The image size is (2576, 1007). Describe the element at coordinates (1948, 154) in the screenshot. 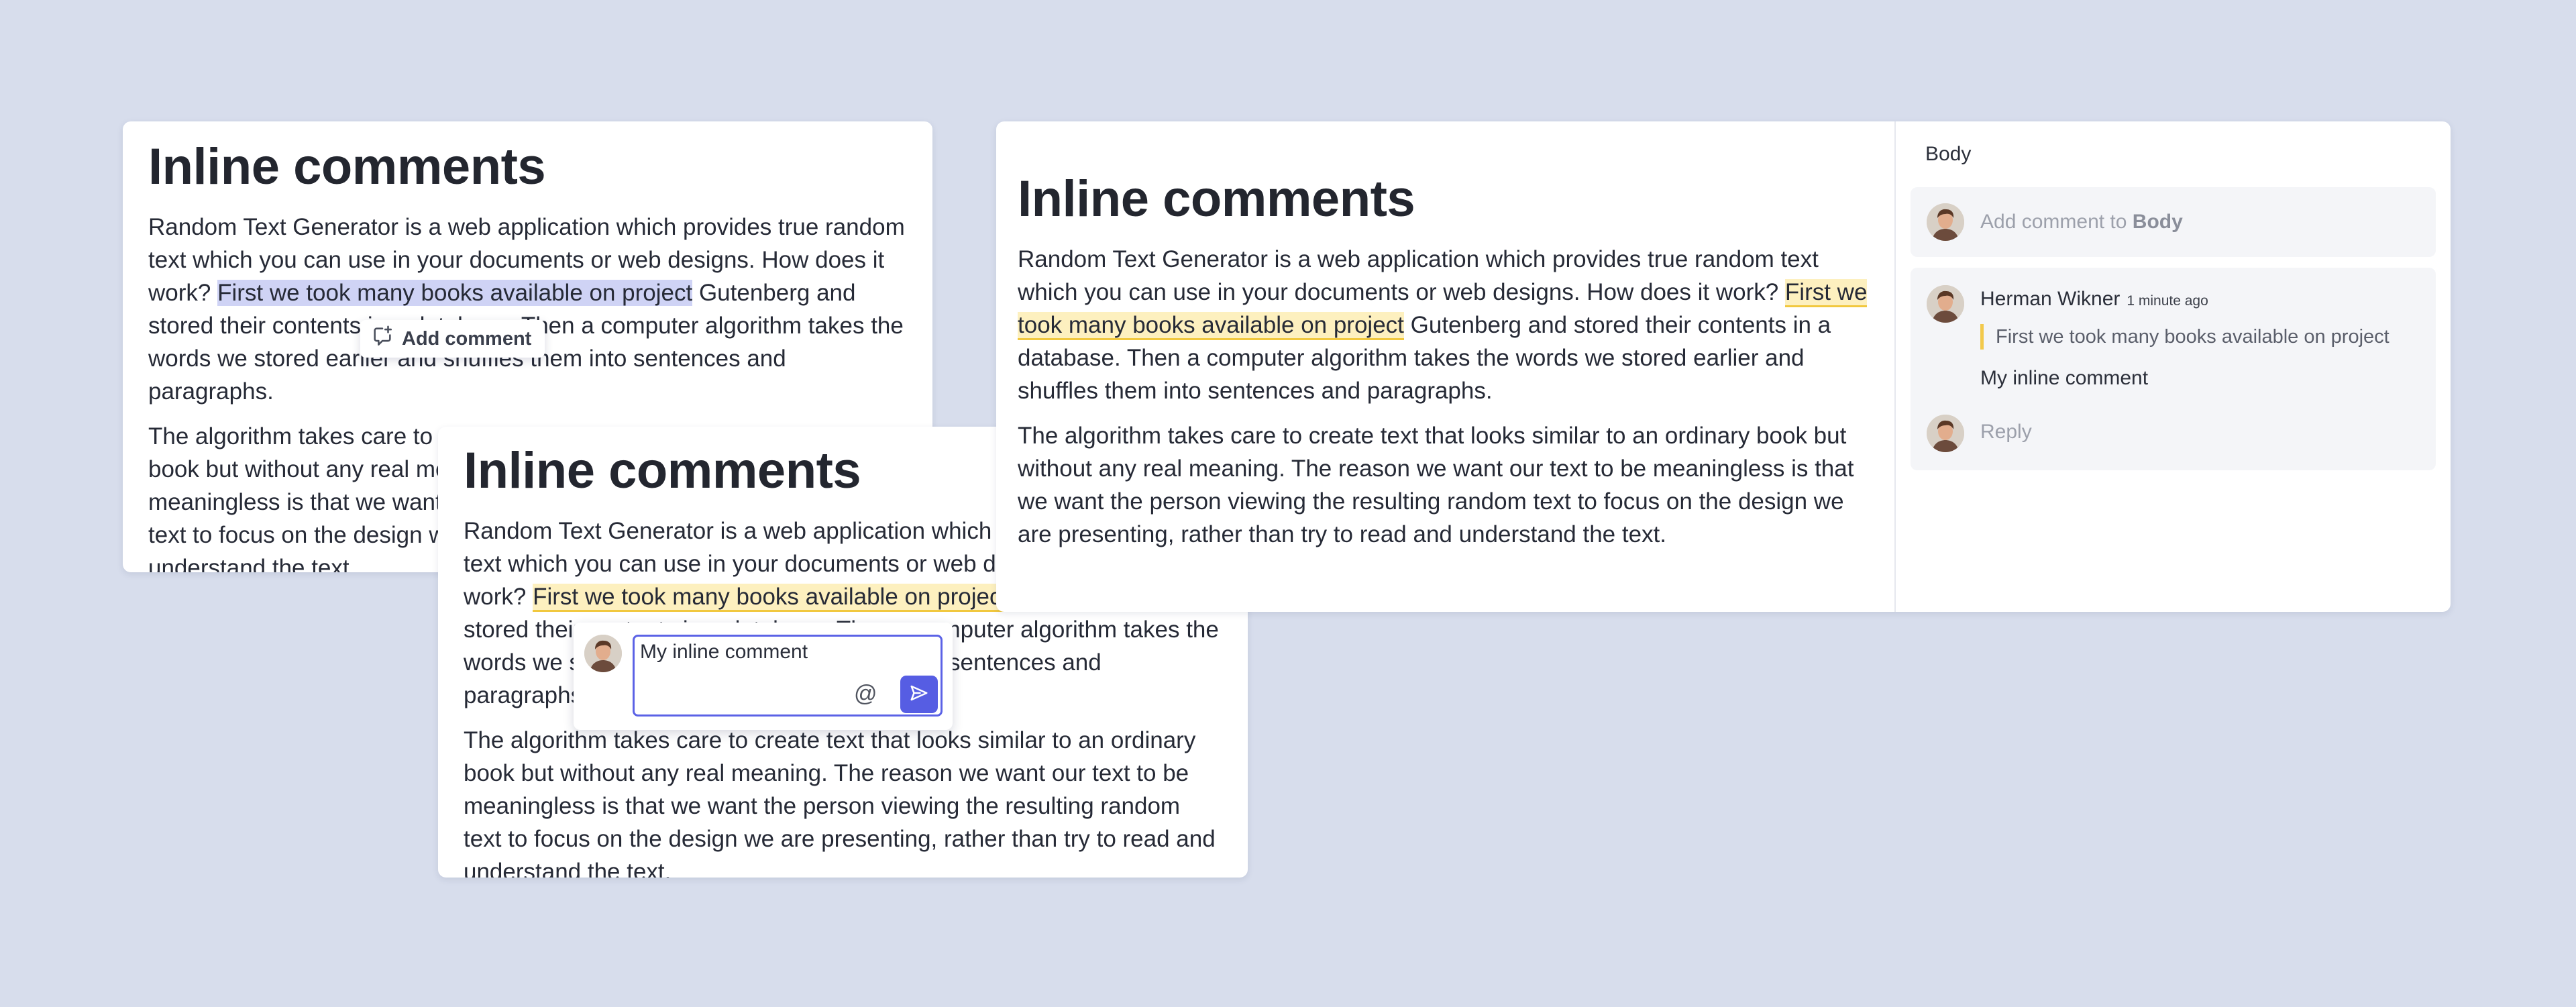

I see `comments-panel-title: Body` at that location.